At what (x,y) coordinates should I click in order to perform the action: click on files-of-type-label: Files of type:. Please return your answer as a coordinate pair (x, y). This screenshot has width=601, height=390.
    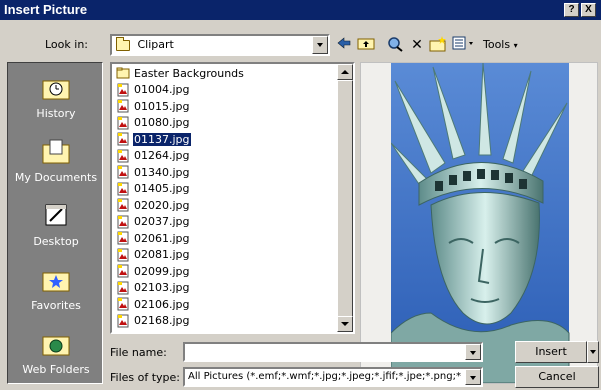
    Looking at the image, I should click on (145, 377).